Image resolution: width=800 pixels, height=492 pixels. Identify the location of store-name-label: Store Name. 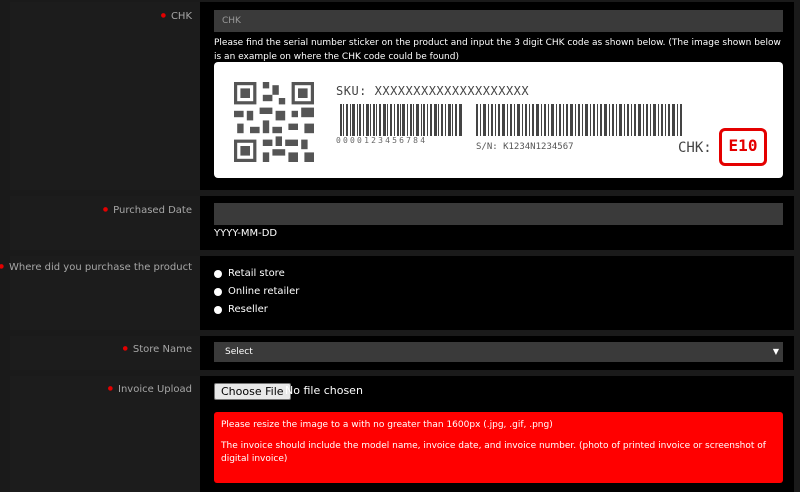
(157, 349).